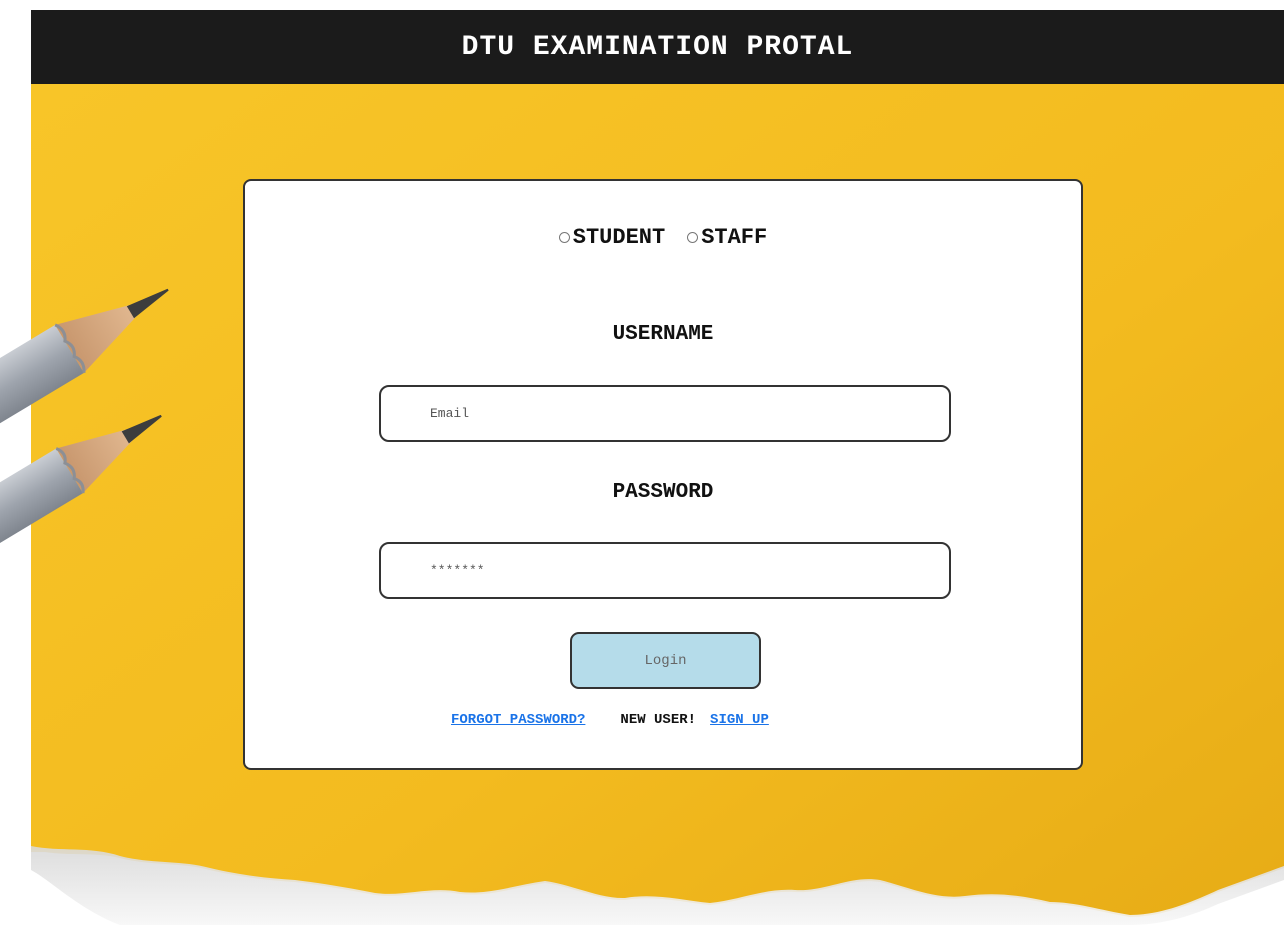 This screenshot has width=1284, height=925. What do you see at coordinates (518, 720) in the screenshot?
I see `forgot-password-link: FORGOT PASSWORD?` at bounding box center [518, 720].